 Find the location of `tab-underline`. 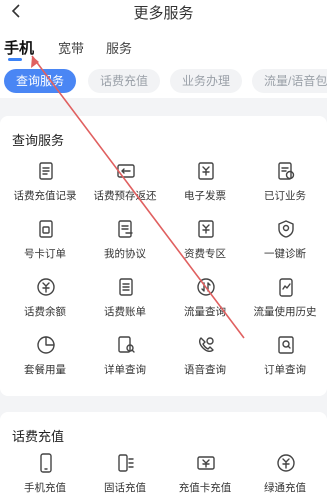

tab-underline is located at coordinates (15, 59).